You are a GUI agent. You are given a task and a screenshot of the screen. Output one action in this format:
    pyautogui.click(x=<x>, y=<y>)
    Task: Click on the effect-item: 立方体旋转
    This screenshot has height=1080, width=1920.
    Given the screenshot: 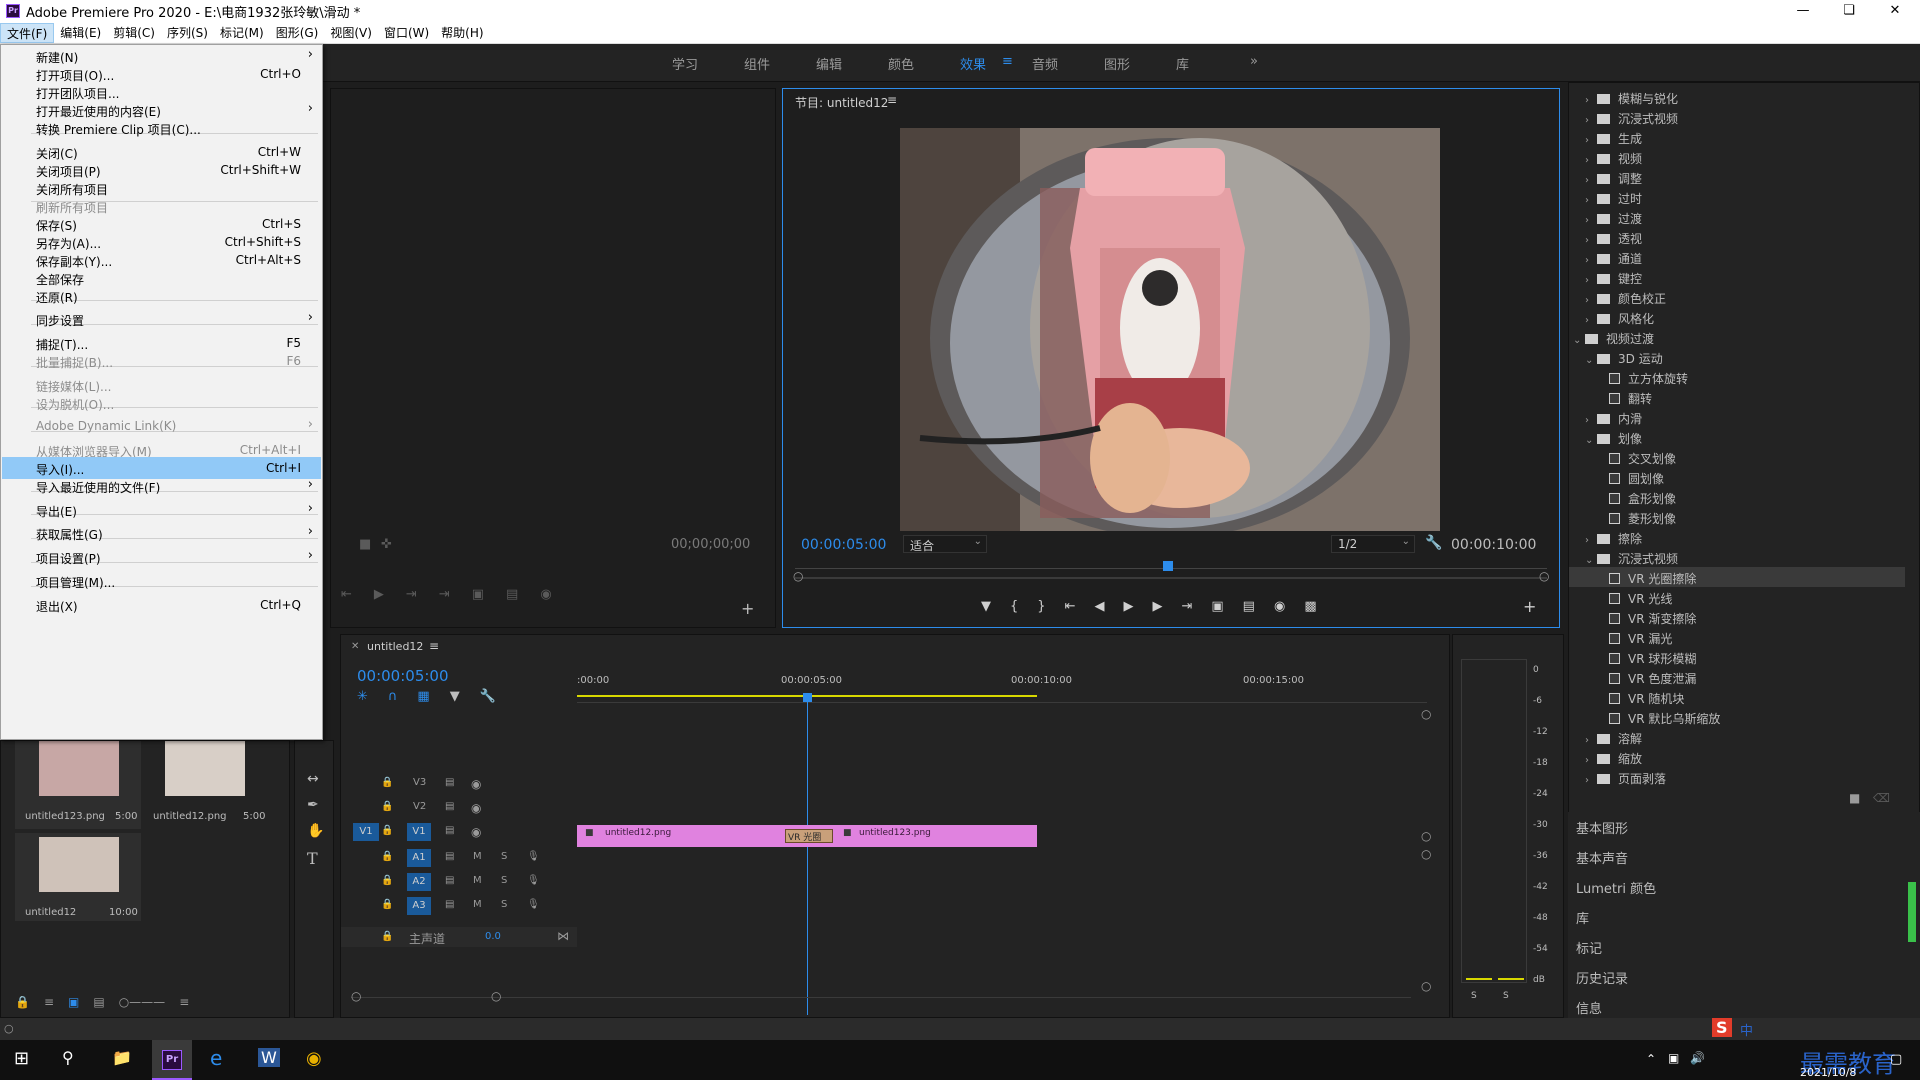 What is the action you would take?
    pyautogui.click(x=1737, y=377)
    